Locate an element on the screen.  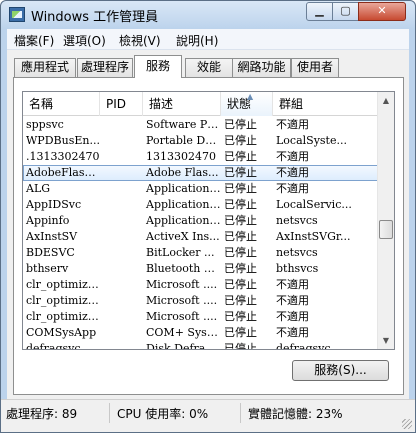
table-row: .1313302470 1313302470 已停止 不適用 is located at coordinates (200, 157).